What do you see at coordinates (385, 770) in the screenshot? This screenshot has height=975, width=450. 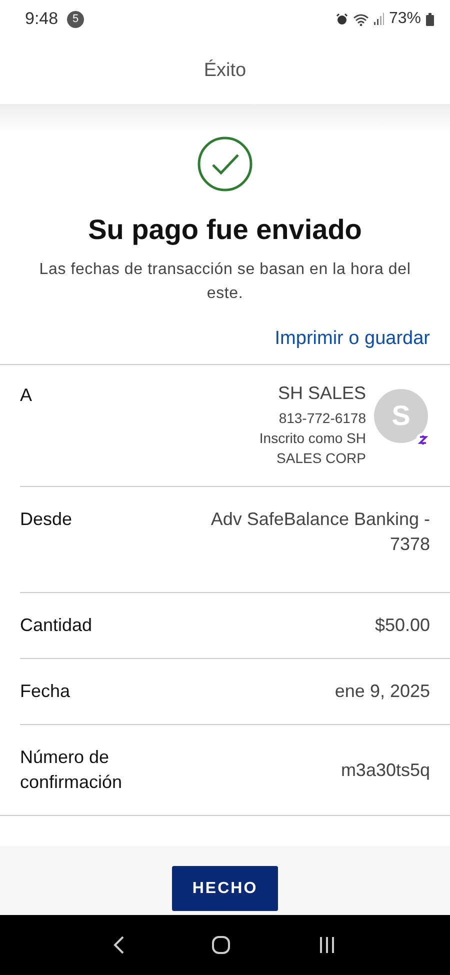 I see `detail-value: m3a30ts5q` at bounding box center [385, 770].